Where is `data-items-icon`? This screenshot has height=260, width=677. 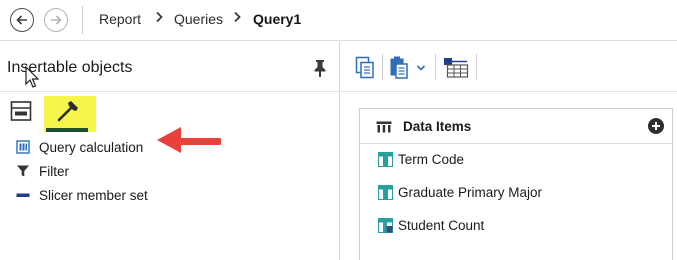
data-items-icon is located at coordinates (384, 127).